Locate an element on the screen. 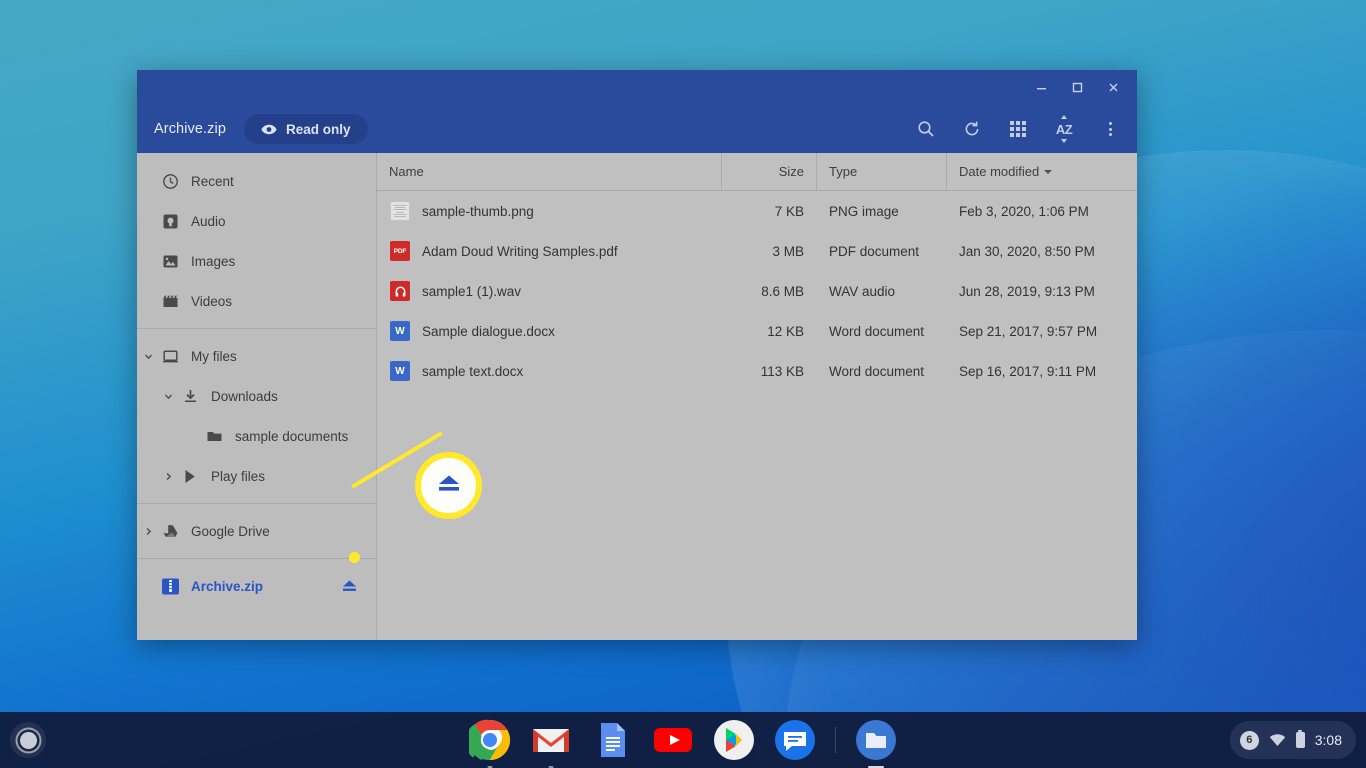 Image resolution: width=1366 pixels, height=768 pixels. messages-icon is located at coordinates (795, 740).